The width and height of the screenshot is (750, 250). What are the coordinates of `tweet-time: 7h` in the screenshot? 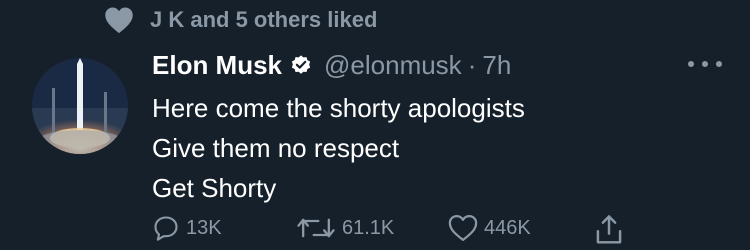 It's located at (496, 65).